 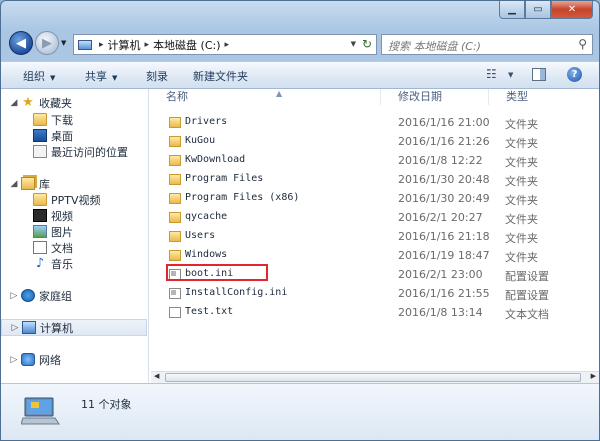 What do you see at coordinates (539, 74) in the screenshot?
I see `preview-pane-icon` at bounding box center [539, 74].